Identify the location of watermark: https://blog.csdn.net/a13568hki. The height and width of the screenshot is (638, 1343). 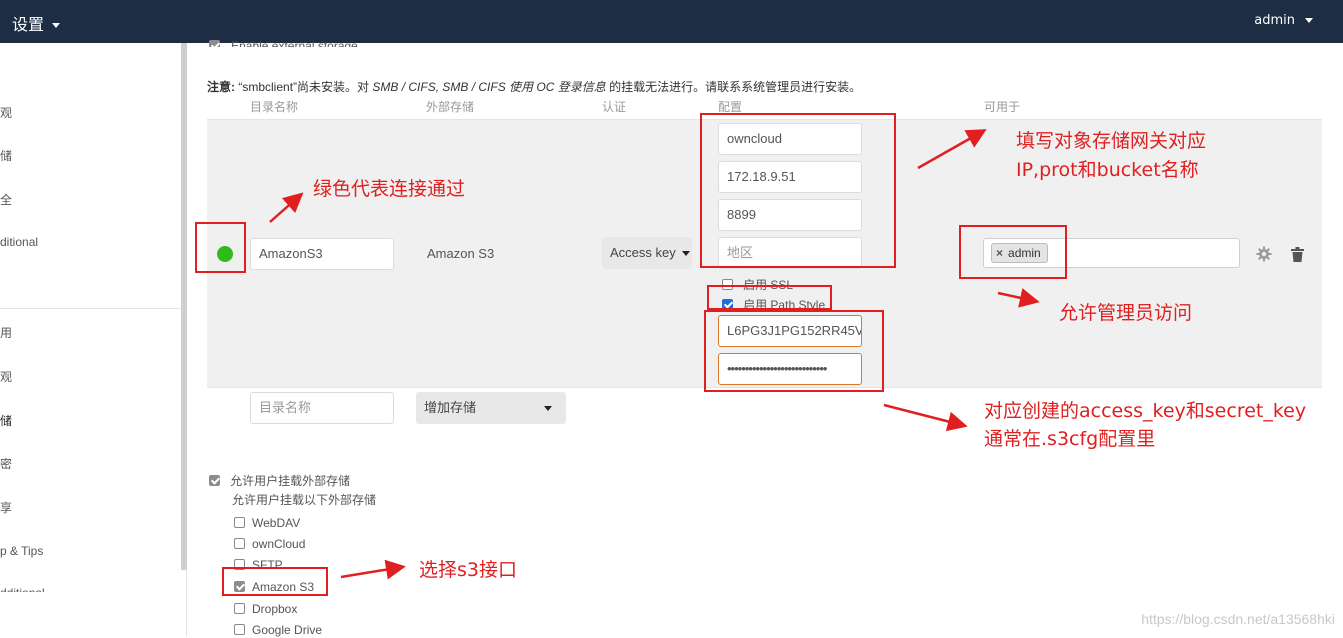
(1238, 619).